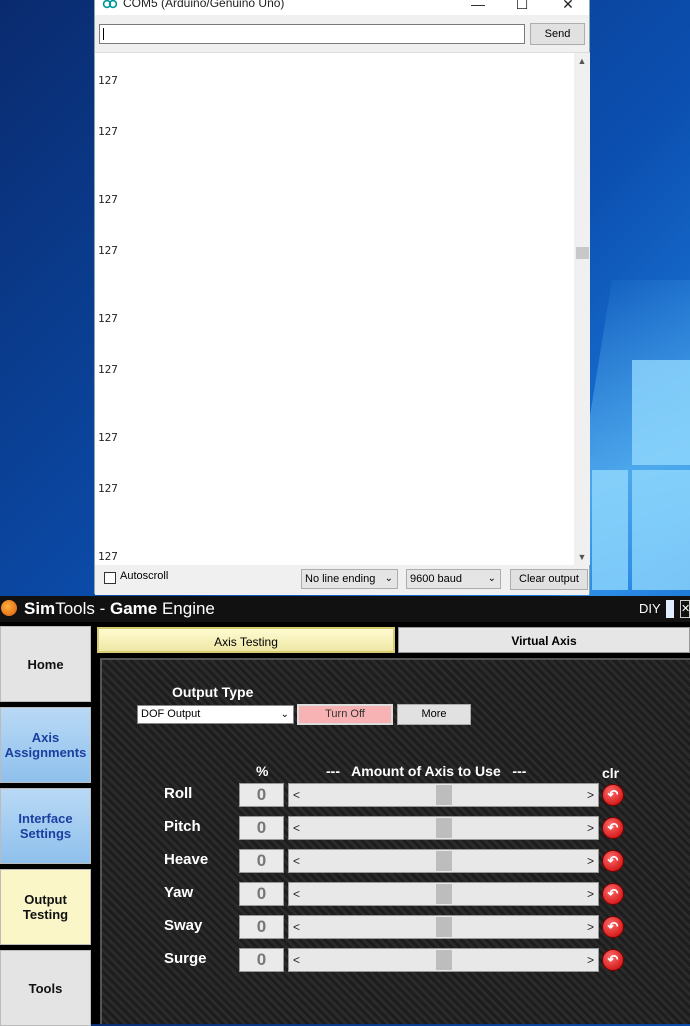 The height and width of the screenshot is (1026, 690). I want to click on serial-input, so click(312, 34).